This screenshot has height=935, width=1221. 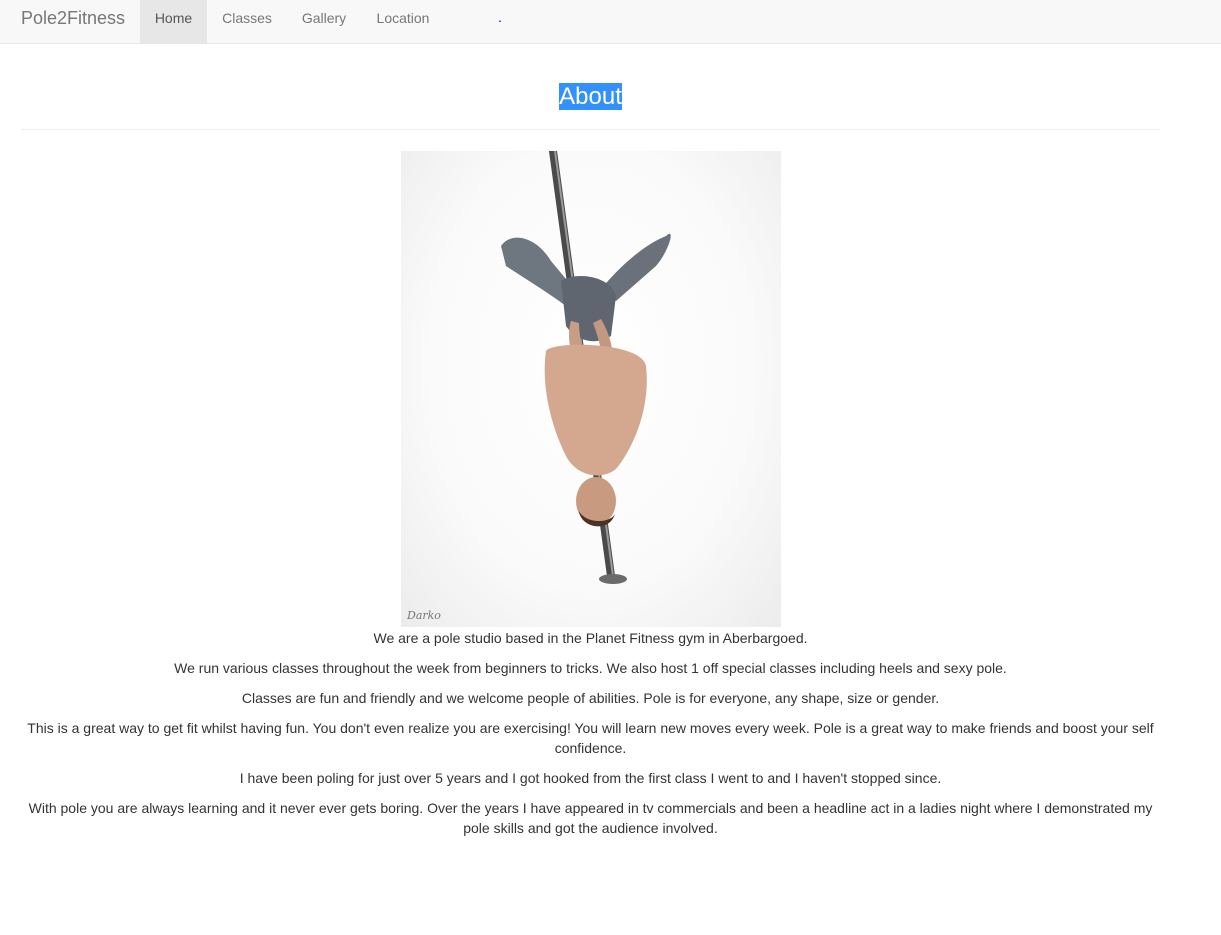 I want to click on photo-signature: Darko, so click(x=423, y=615).